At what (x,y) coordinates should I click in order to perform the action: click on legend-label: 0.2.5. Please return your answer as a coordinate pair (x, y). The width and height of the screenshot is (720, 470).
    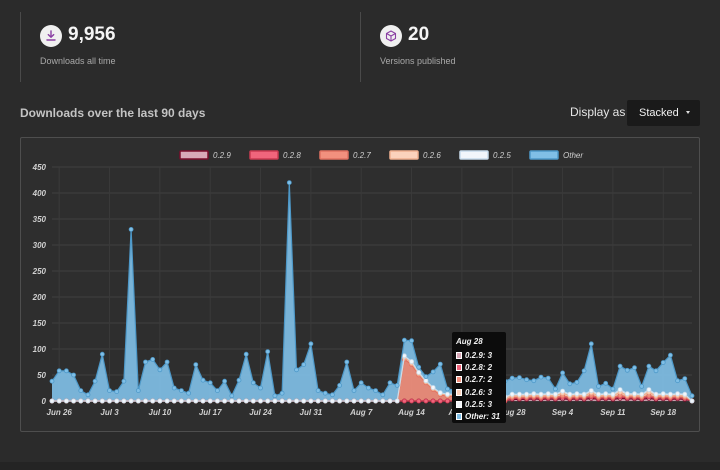
    Looking at the image, I should click on (502, 155).